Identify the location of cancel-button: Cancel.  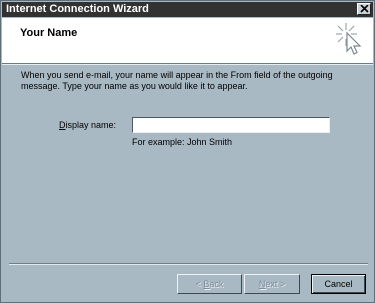
(338, 284).